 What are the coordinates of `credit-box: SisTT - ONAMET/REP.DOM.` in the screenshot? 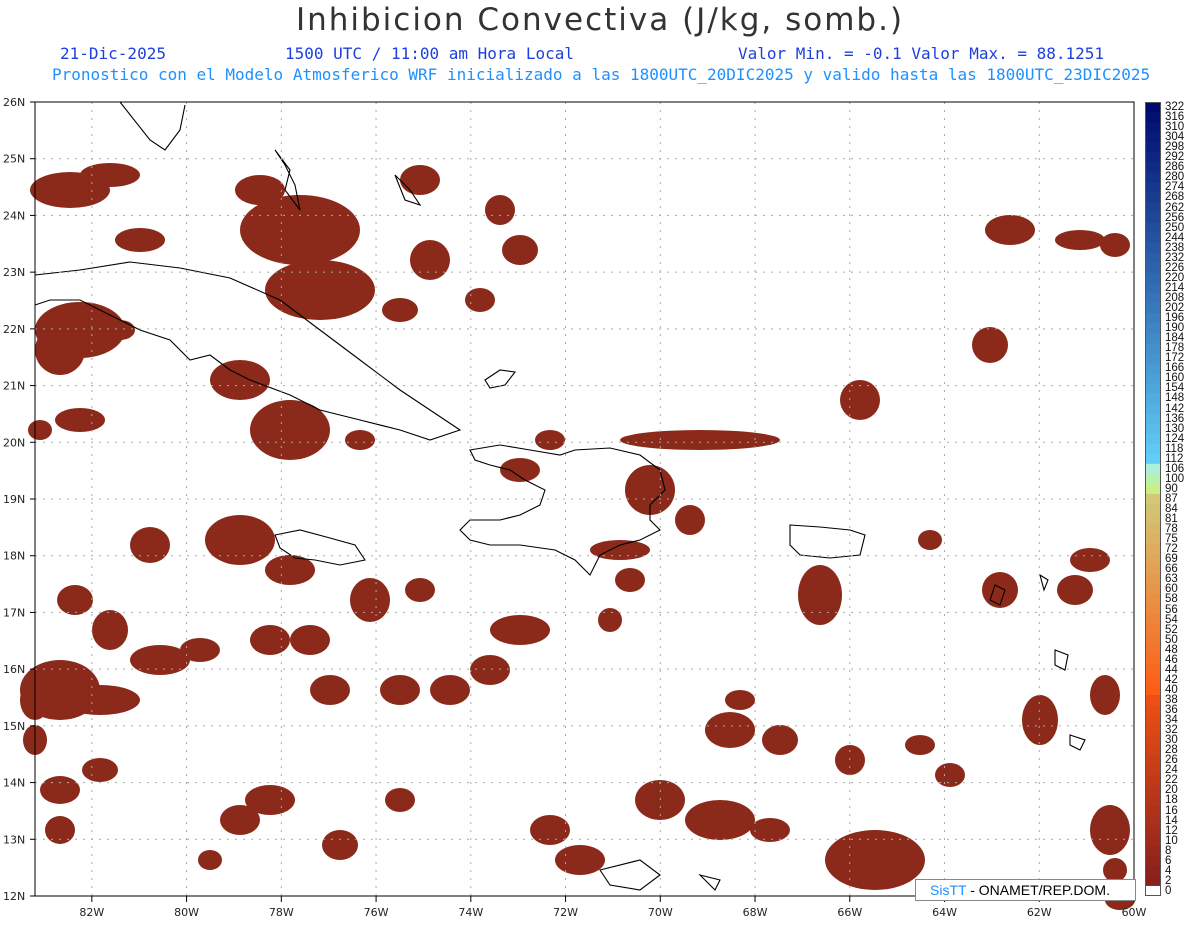 It's located at (1025, 890).